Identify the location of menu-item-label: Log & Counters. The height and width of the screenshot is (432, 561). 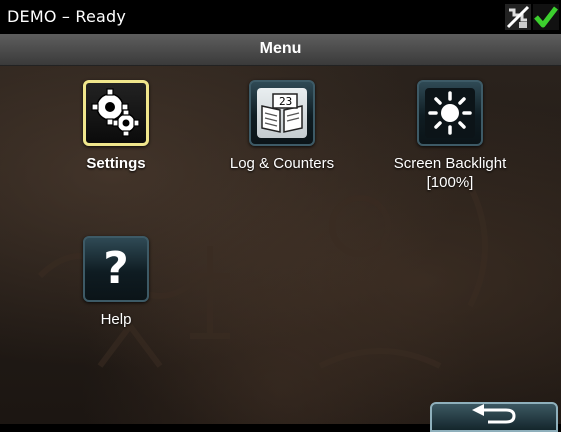
(282, 163).